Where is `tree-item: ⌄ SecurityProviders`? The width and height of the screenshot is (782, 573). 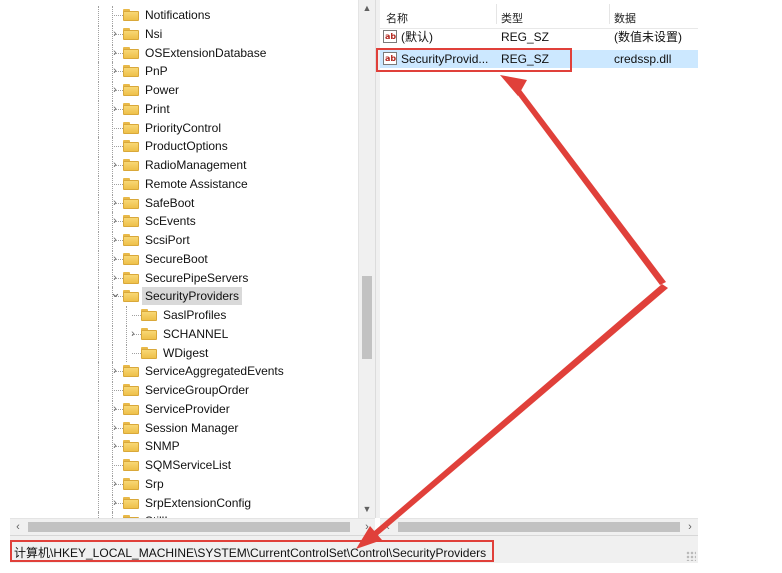
tree-item: ⌄ SecurityProviders is located at coordinates (184, 296).